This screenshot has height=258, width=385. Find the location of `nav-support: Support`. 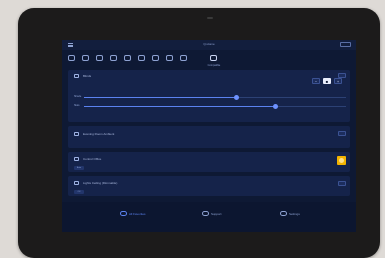

nav-support: Support is located at coordinates (219, 214).